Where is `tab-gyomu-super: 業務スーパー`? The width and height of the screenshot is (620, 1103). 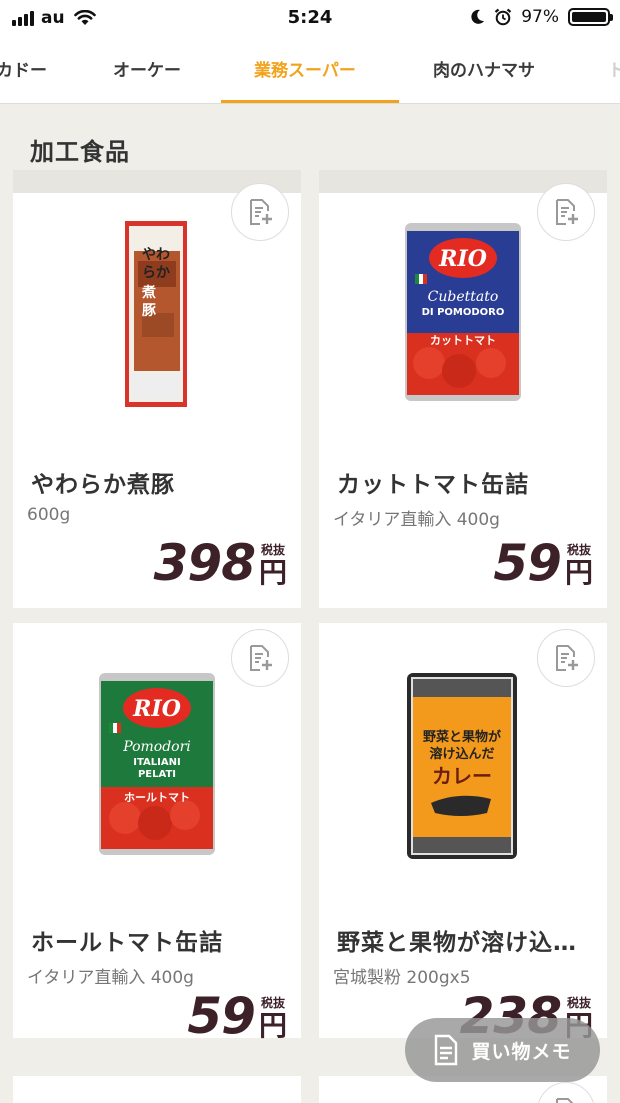 tab-gyomu-super: 業務スーパー is located at coordinates (305, 68).